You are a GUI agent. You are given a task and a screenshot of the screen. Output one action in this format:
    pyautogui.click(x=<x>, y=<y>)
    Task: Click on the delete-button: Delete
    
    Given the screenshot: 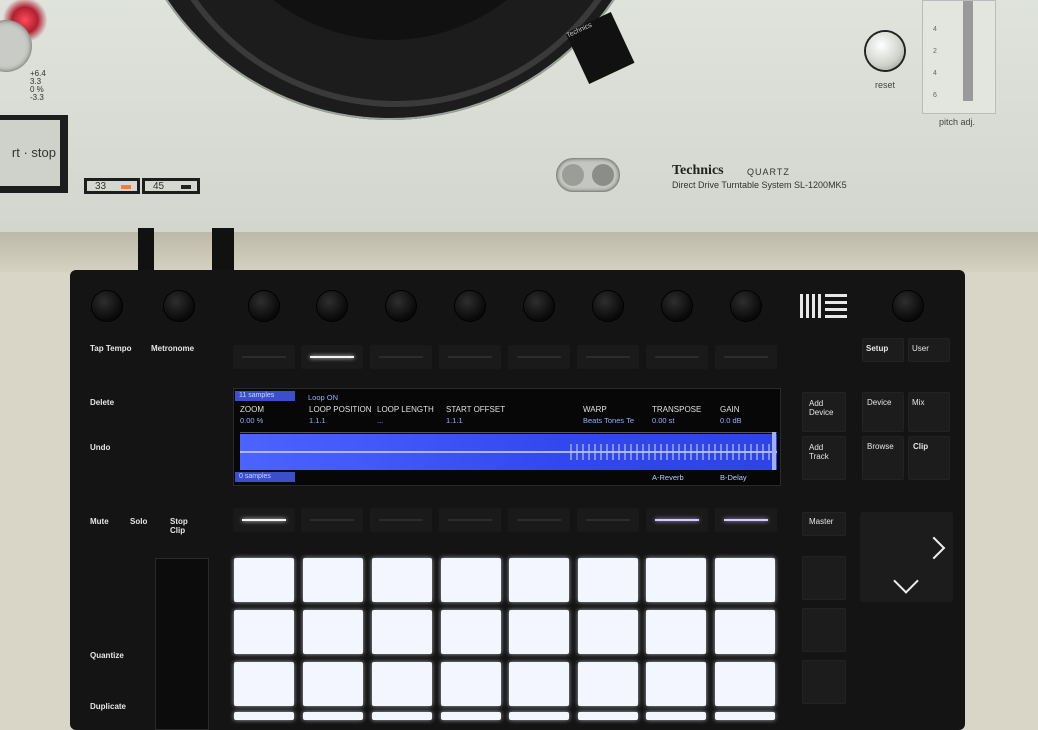 What is the action you would take?
    pyautogui.click(x=102, y=402)
    